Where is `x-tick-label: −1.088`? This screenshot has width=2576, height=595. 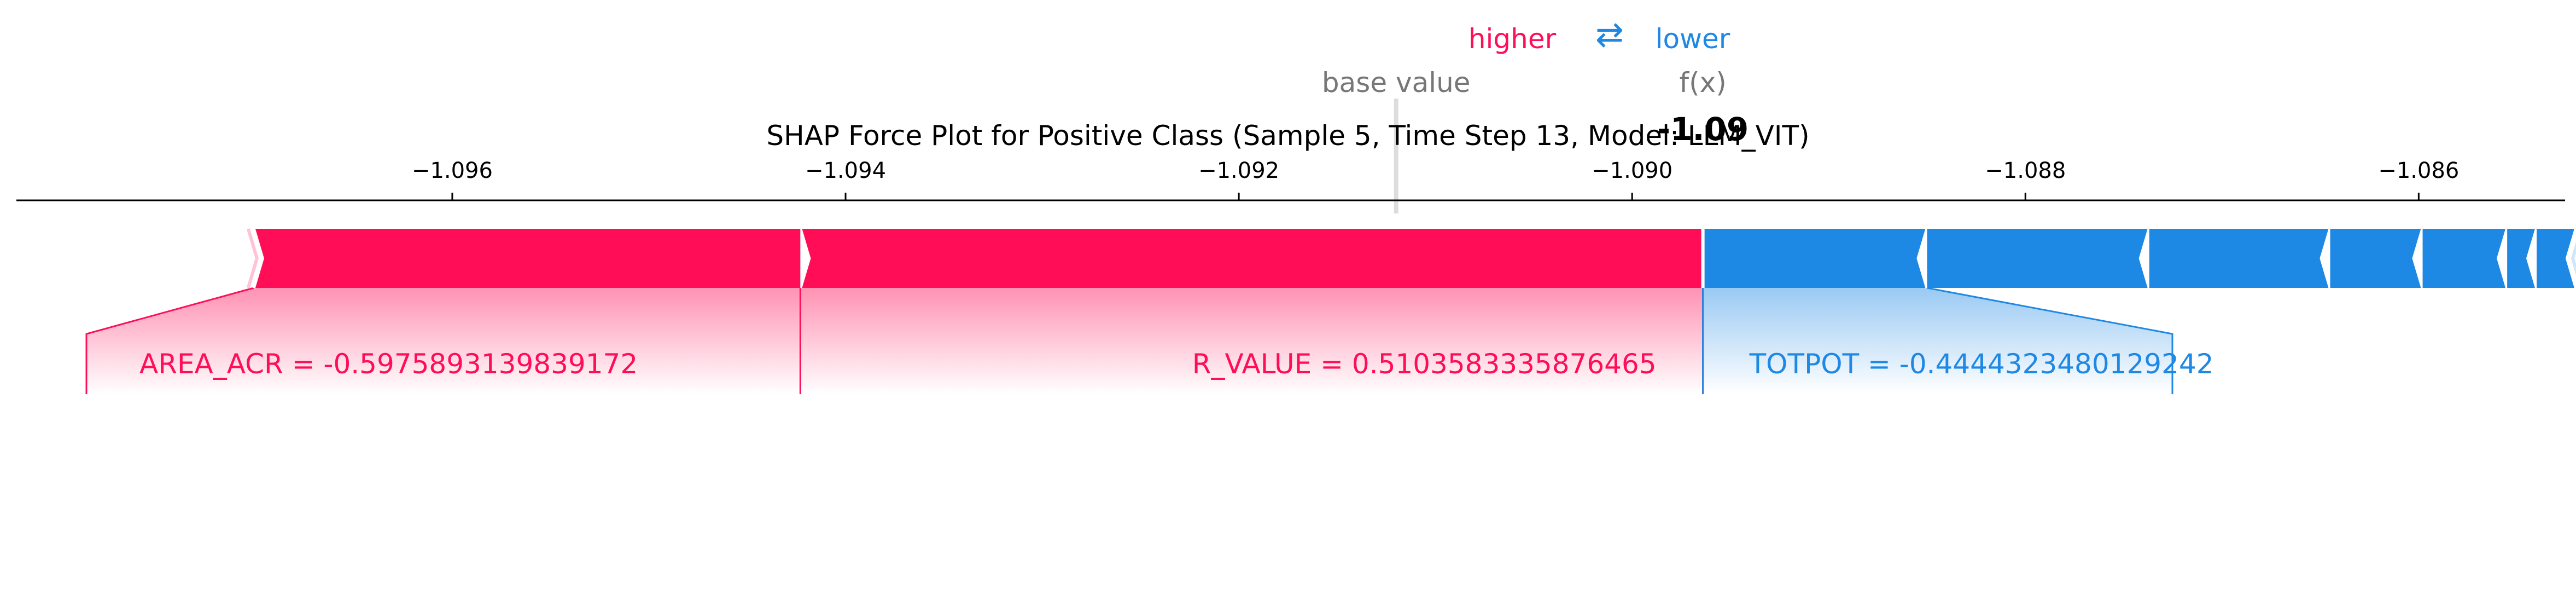
x-tick-label: −1.088 is located at coordinates (2025, 170).